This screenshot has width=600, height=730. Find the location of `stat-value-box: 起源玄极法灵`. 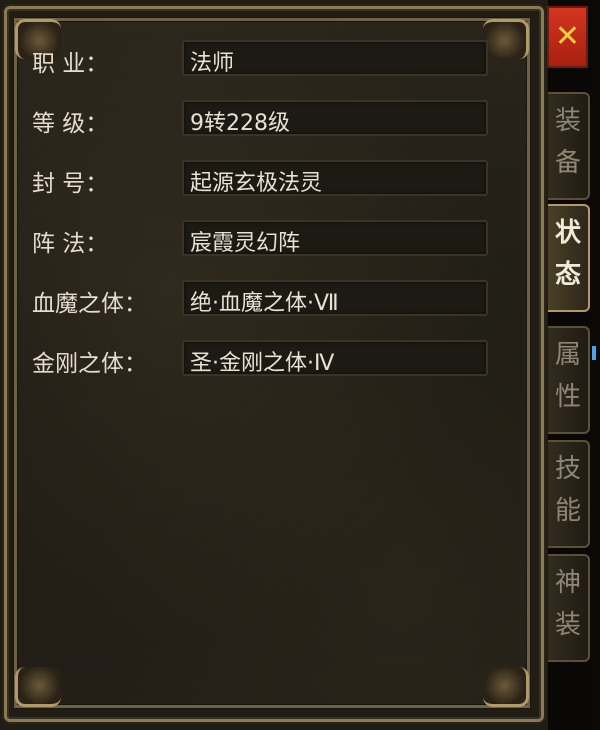

stat-value-box: 起源玄极法灵 is located at coordinates (335, 178).